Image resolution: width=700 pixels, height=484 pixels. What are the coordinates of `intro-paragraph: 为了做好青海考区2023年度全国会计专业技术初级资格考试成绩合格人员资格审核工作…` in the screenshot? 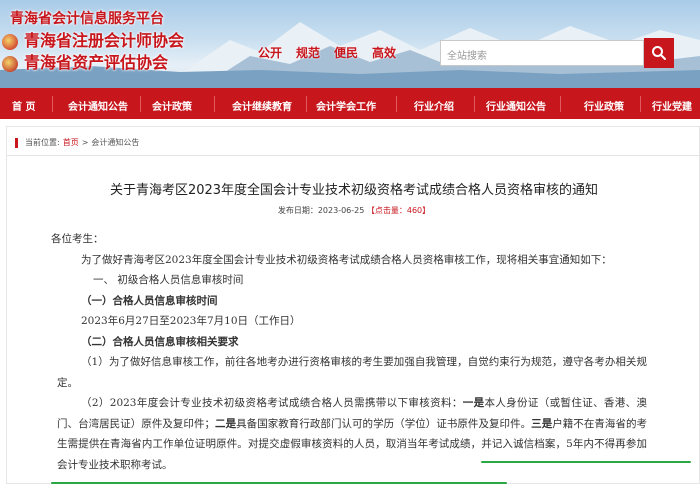 It's located at (346, 259).